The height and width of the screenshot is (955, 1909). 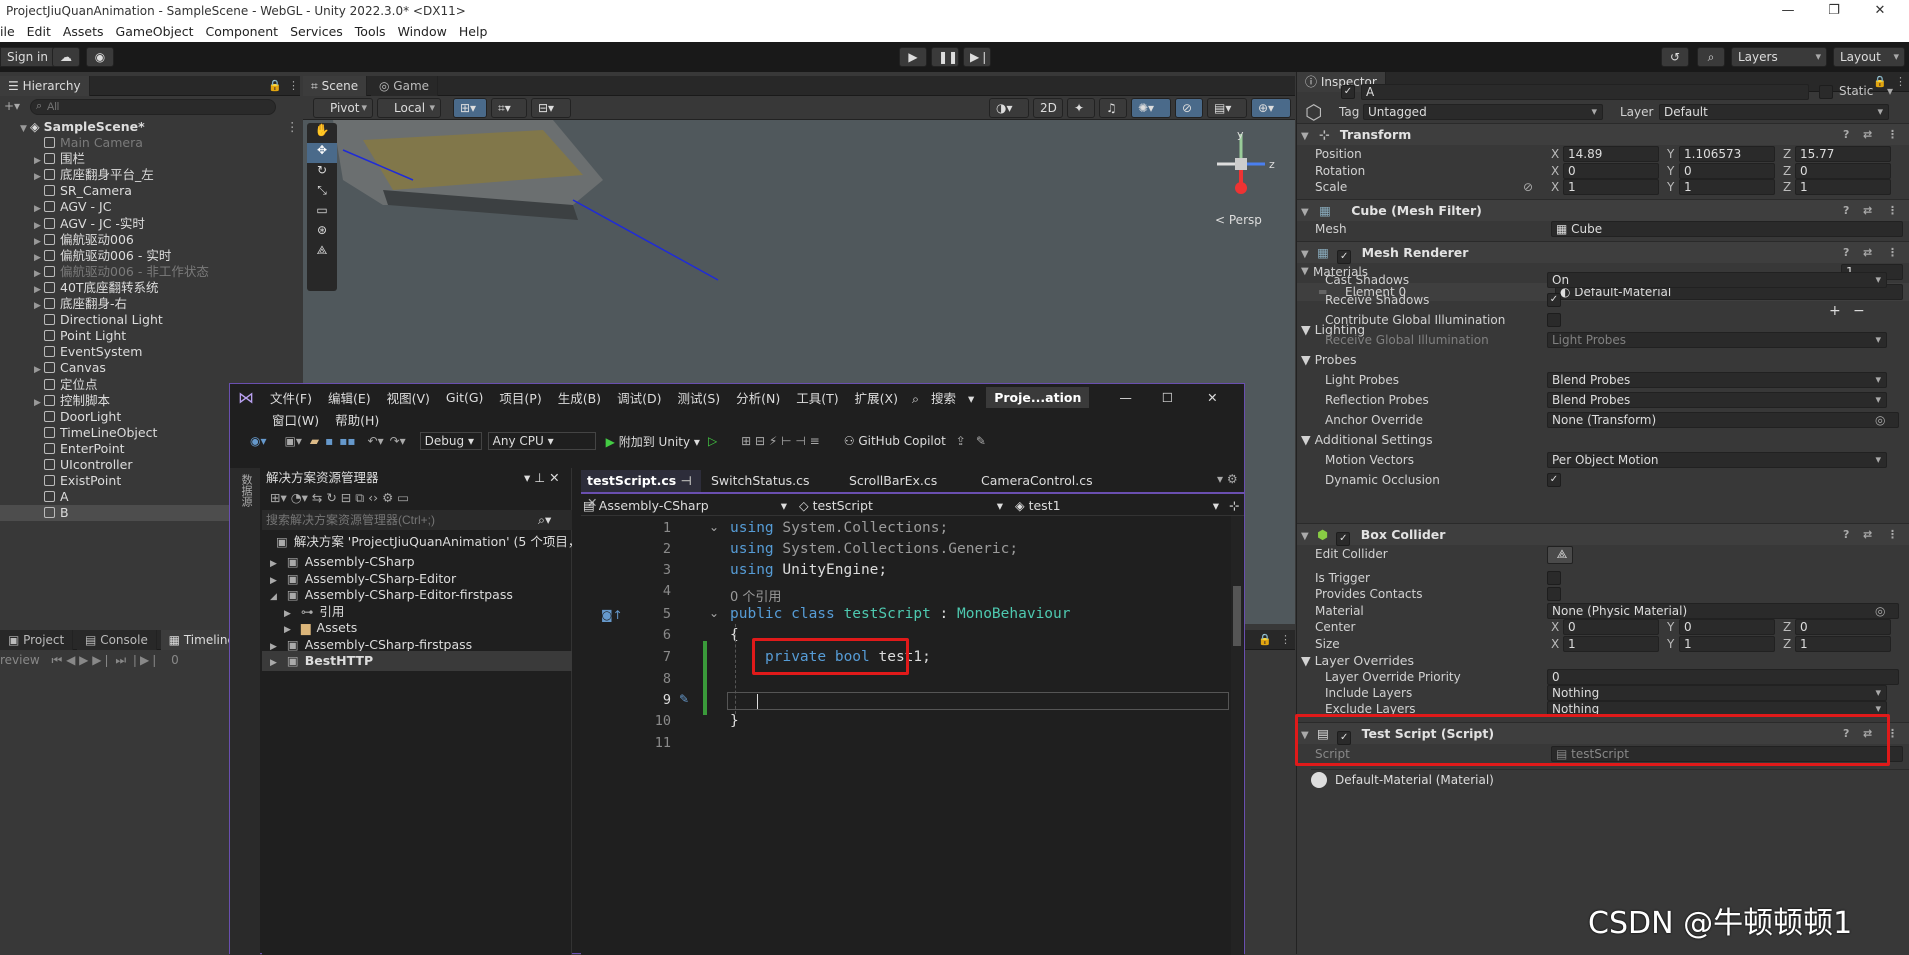 What do you see at coordinates (1723, 420) in the screenshot?
I see `anchor-override-field: None (Transform)` at bounding box center [1723, 420].